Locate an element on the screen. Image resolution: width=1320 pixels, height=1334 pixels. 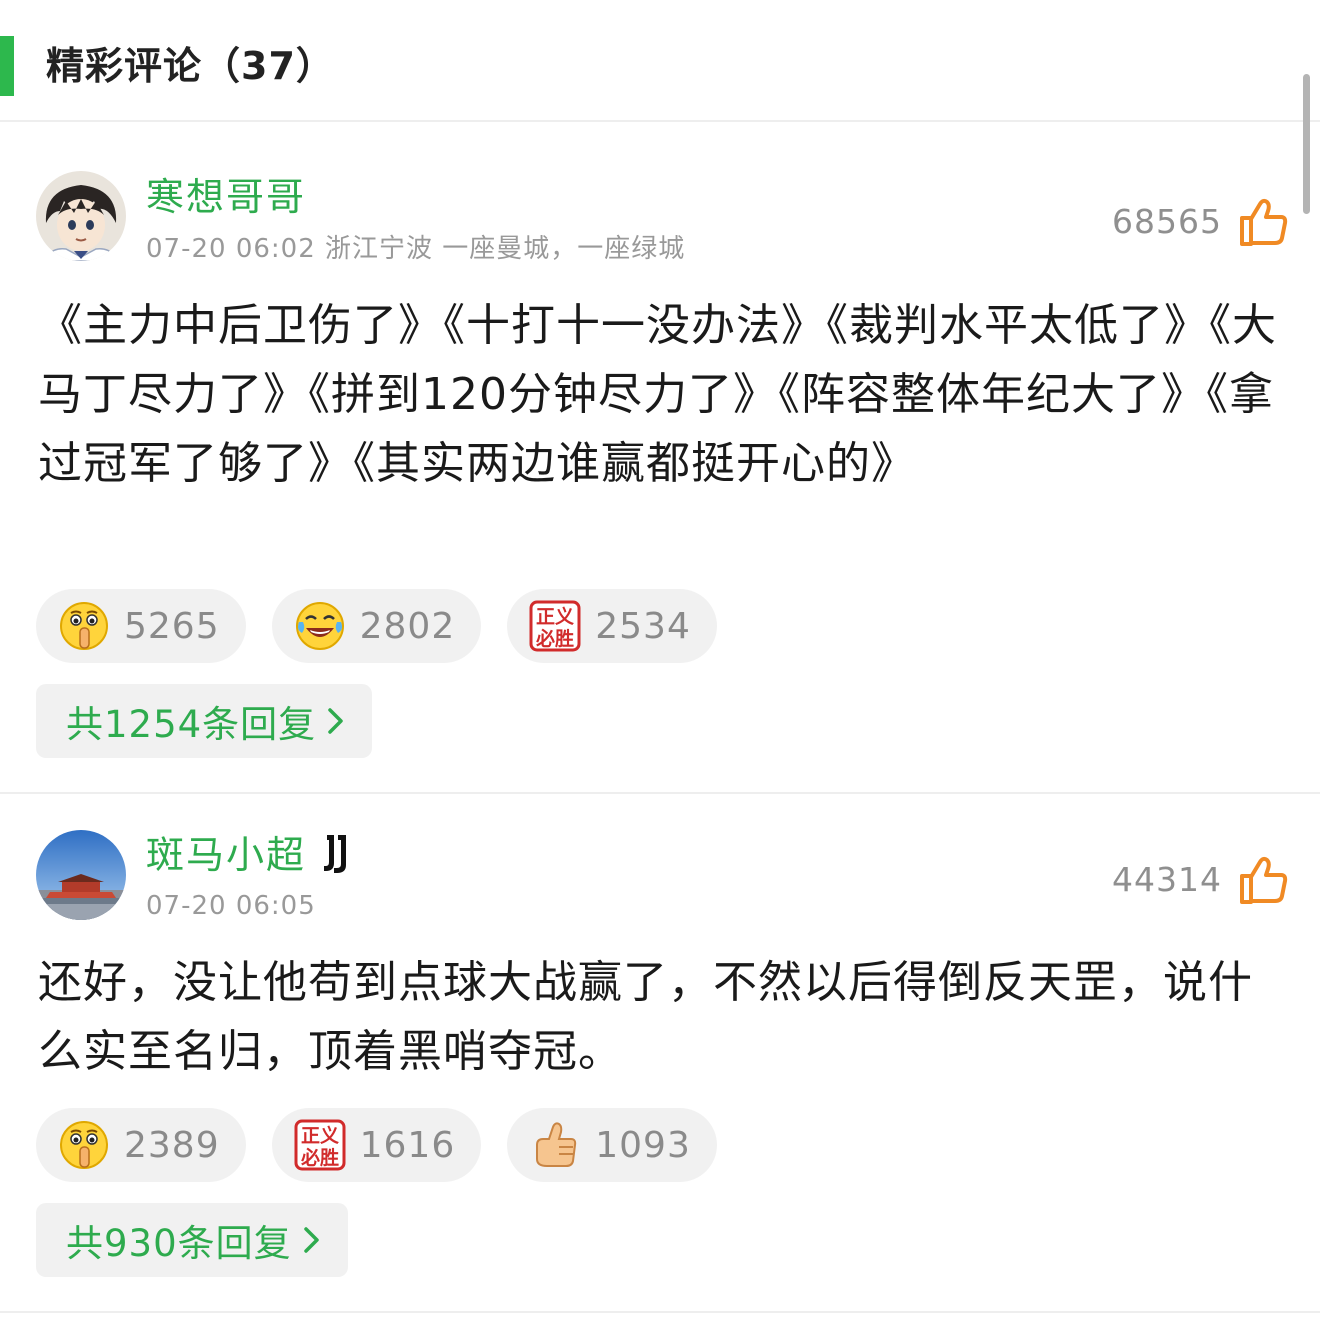
comment-meta: 07-20 06:02 浙江宁波 一座曼城，一座绿城 is located at coordinates (416, 249).